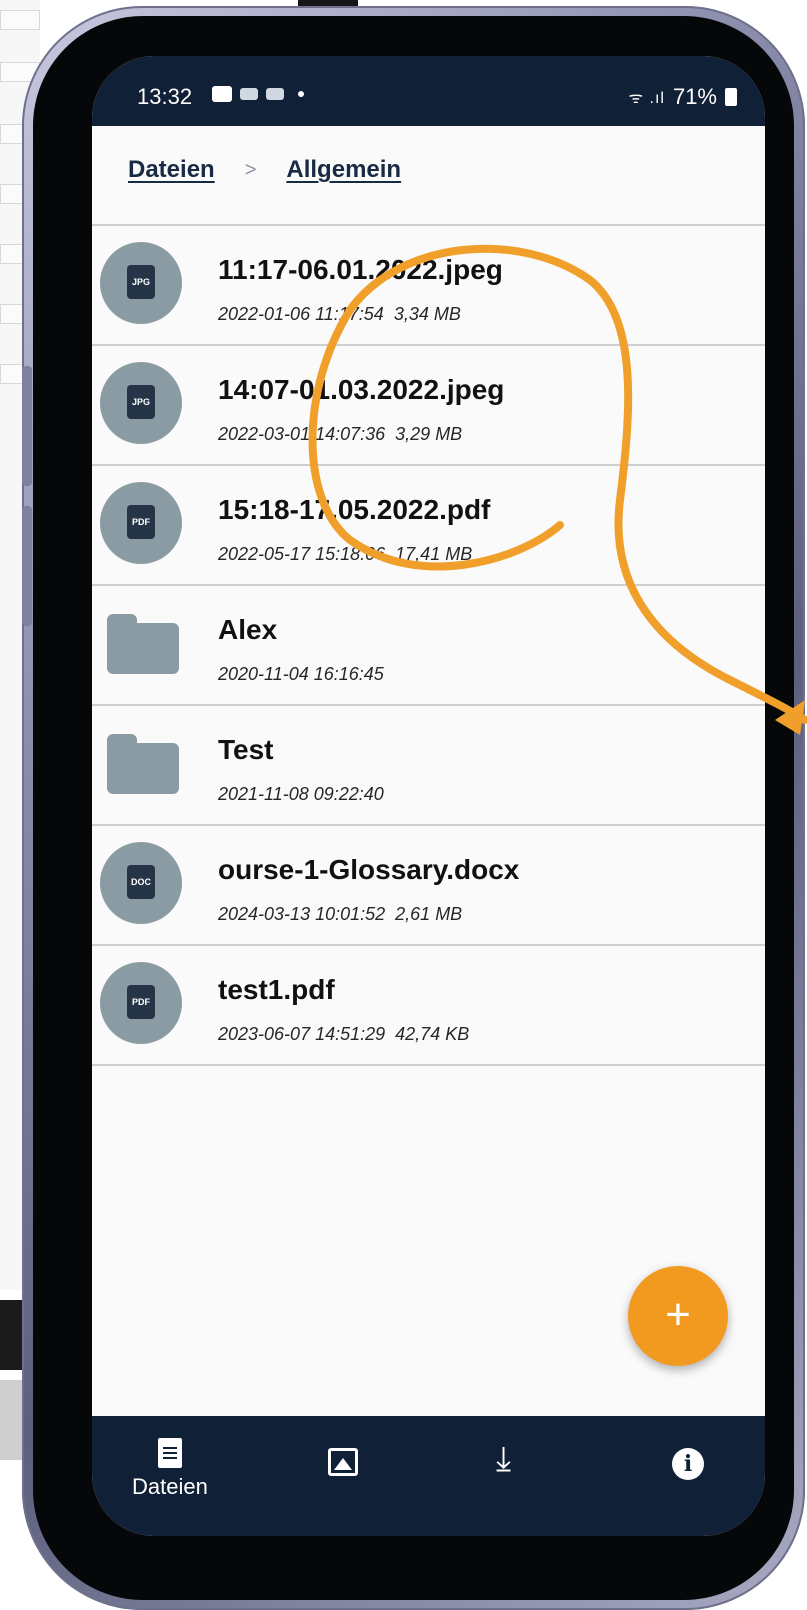 The width and height of the screenshot is (807, 1610). I want to click on background-cell, so click(20, 20).